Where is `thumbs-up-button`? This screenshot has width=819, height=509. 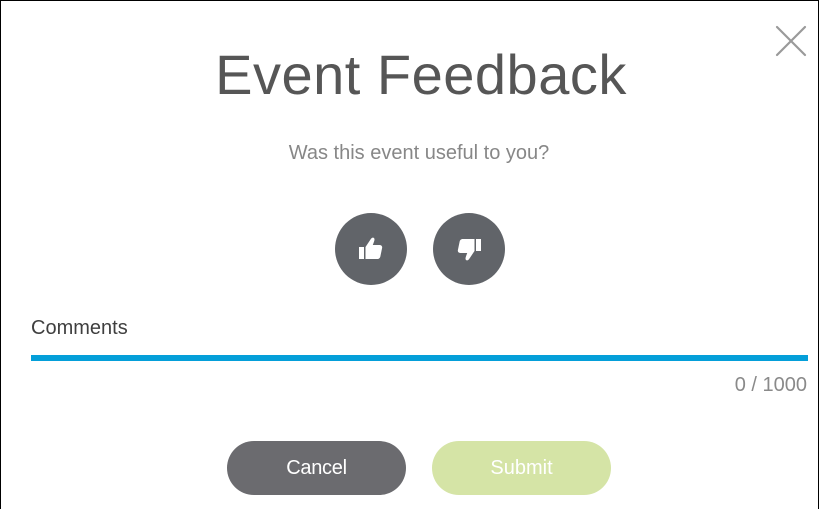 thumbs-up-button is located at coordinates (371, 249).